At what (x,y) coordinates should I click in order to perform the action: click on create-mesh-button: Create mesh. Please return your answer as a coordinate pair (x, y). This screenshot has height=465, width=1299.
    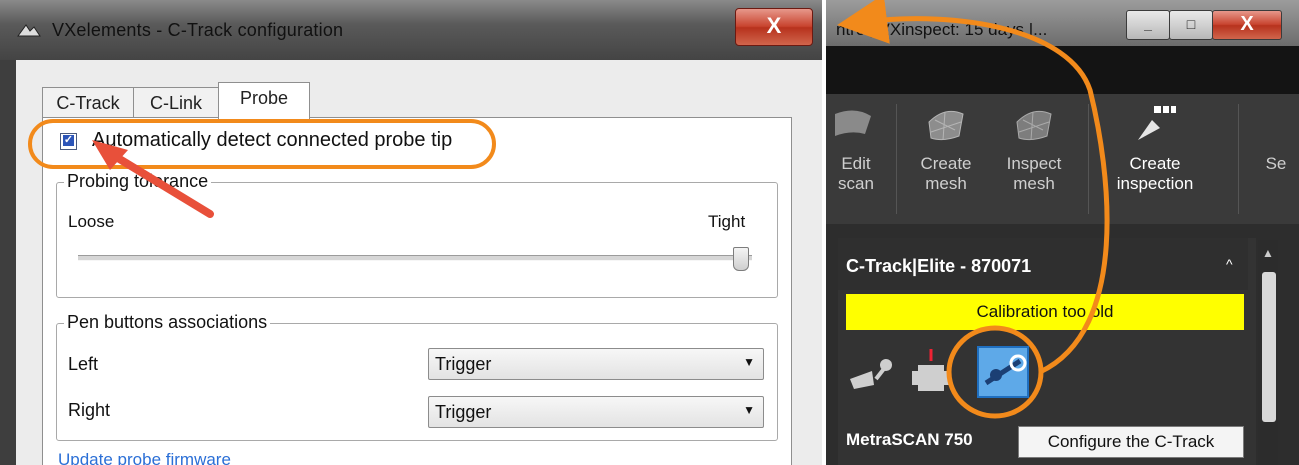
    Looking at the image, I should click on (946, 147).